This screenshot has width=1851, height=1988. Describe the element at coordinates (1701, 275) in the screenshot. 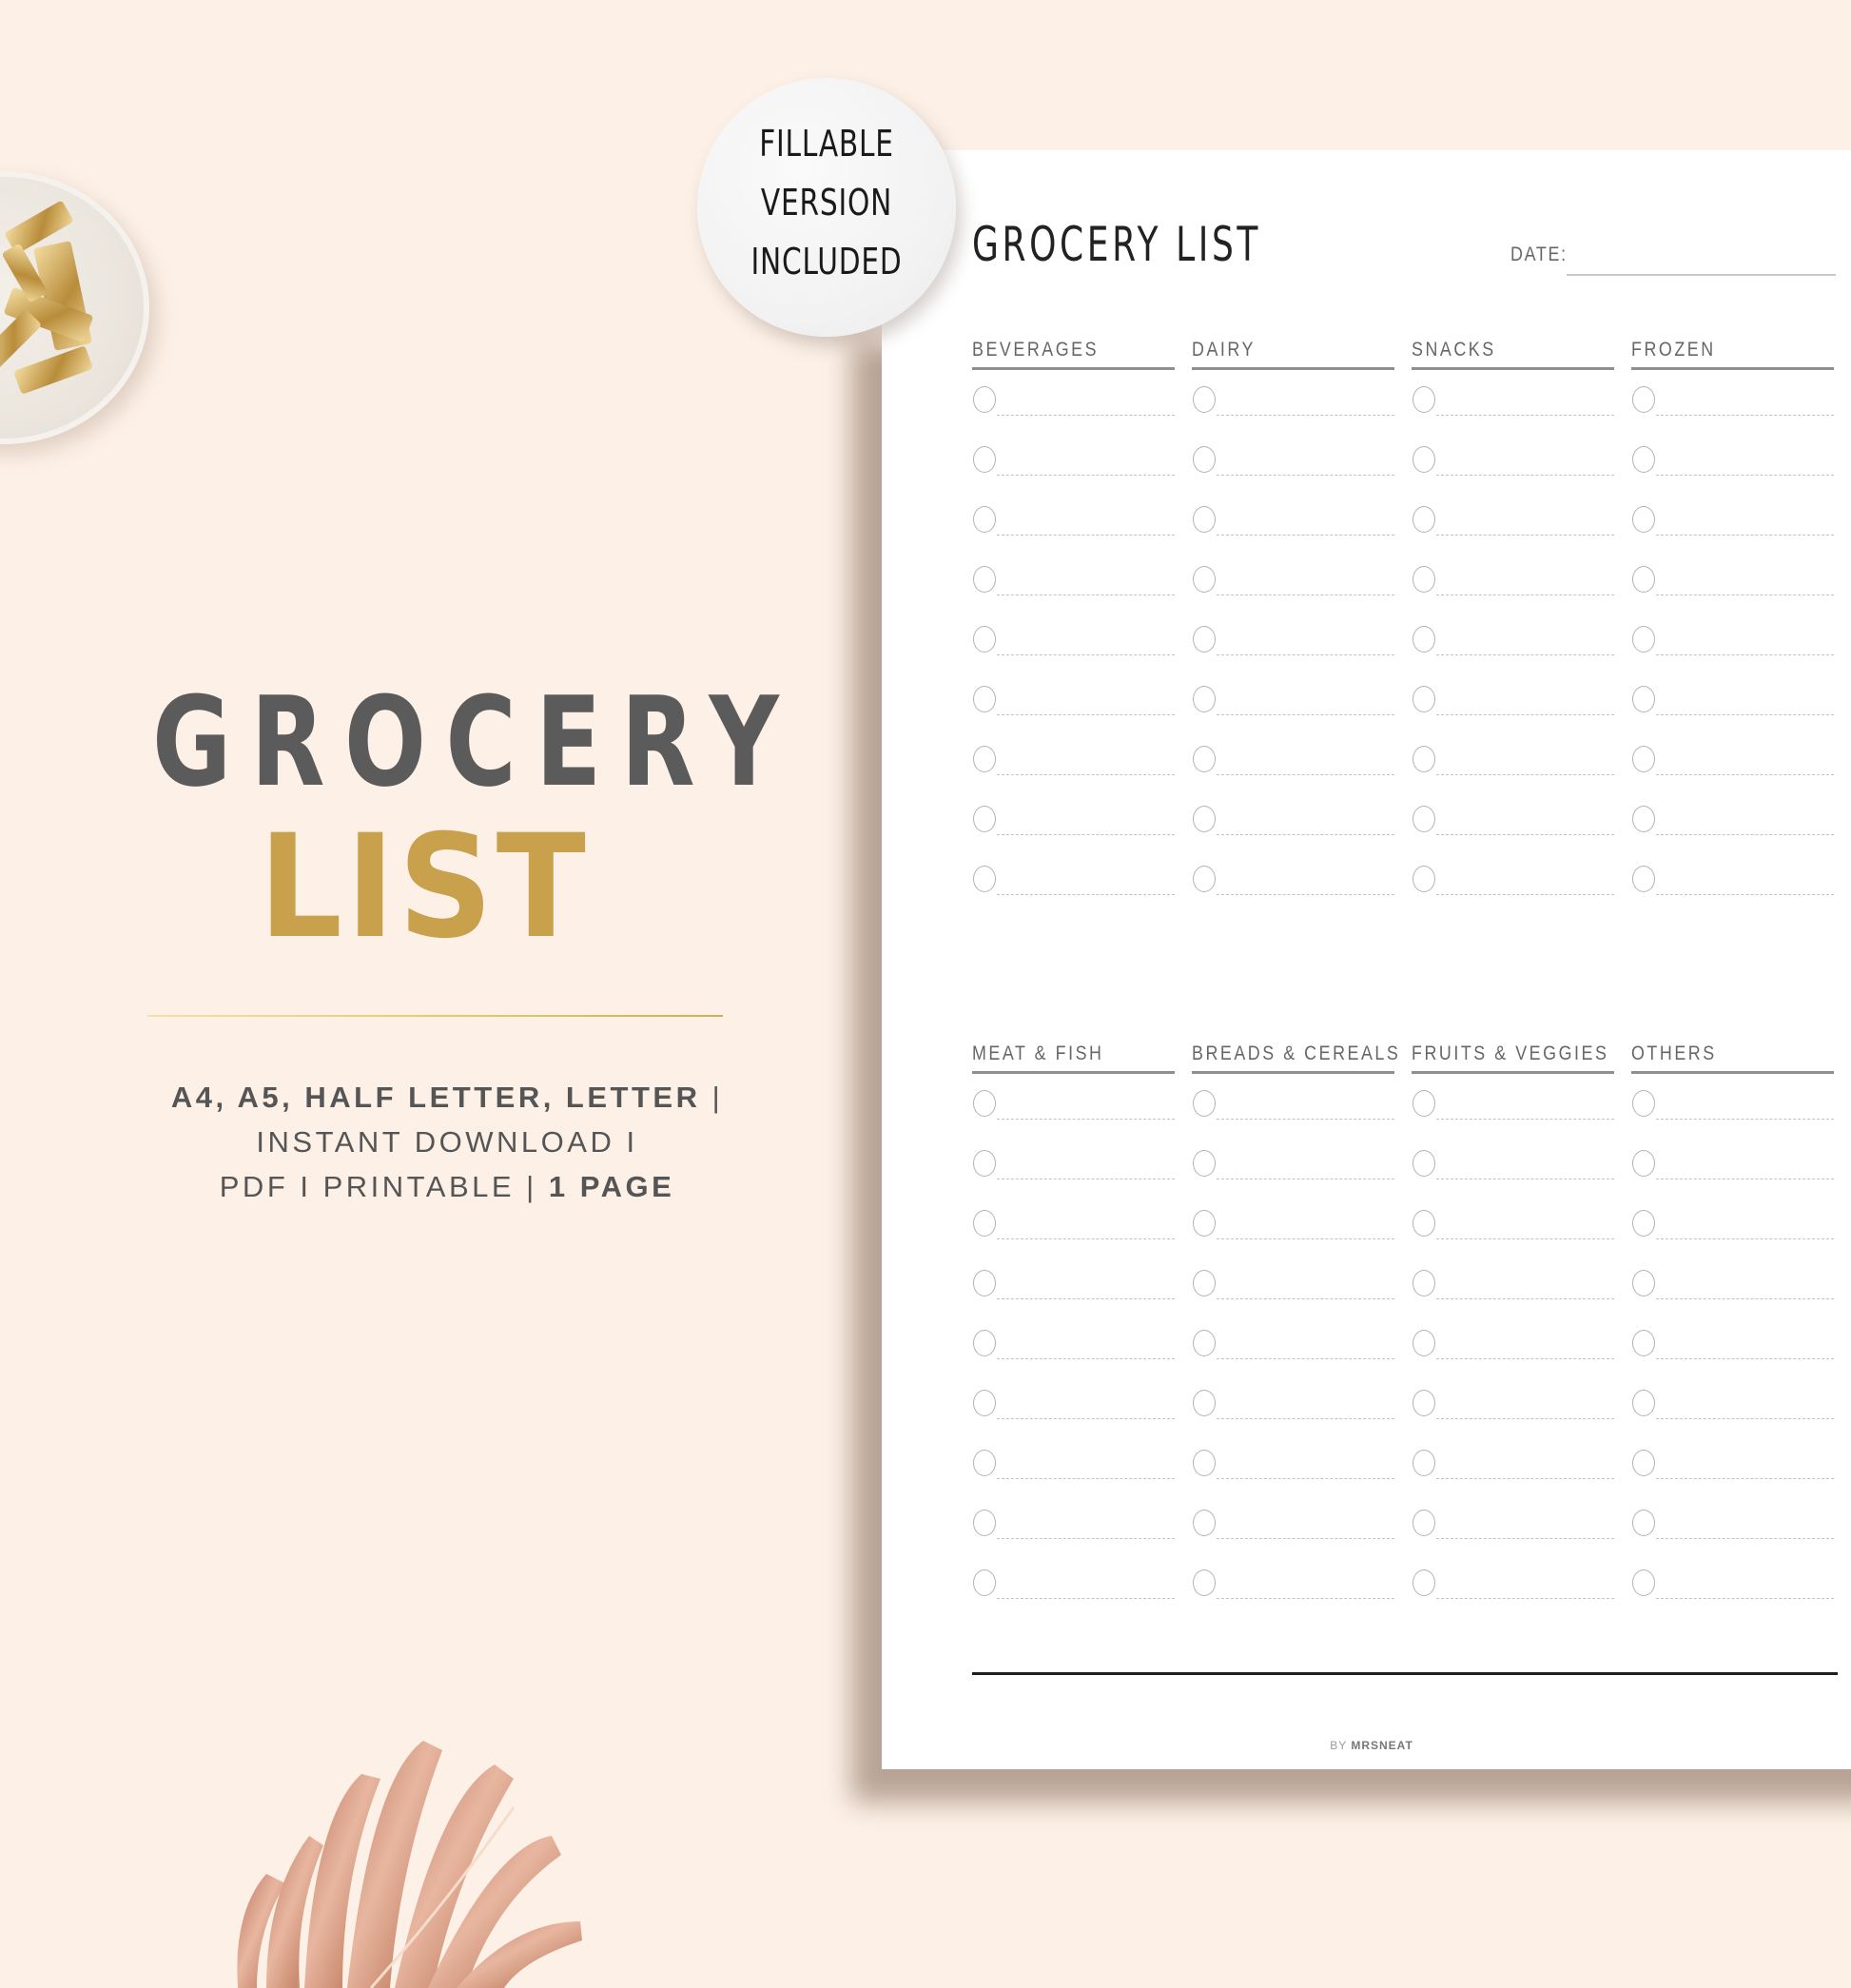

I see `date-field` at that location.